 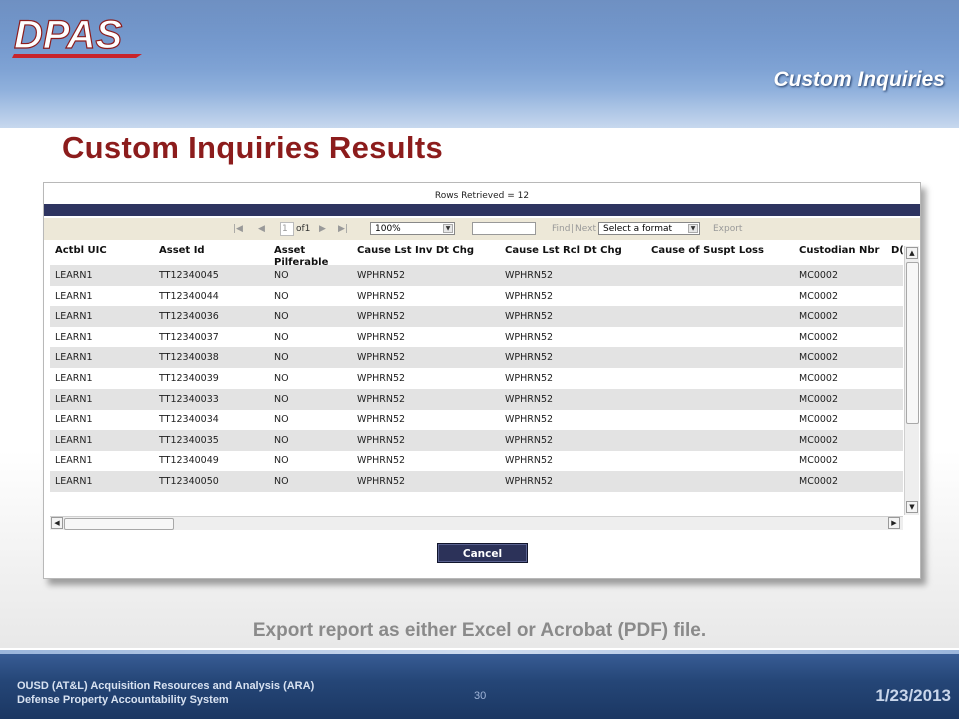 I want to click on table-row: LEARN1 TT12340036 NO WPHRN52 WPHRN52 MC0002, so click(x=476, y=317).